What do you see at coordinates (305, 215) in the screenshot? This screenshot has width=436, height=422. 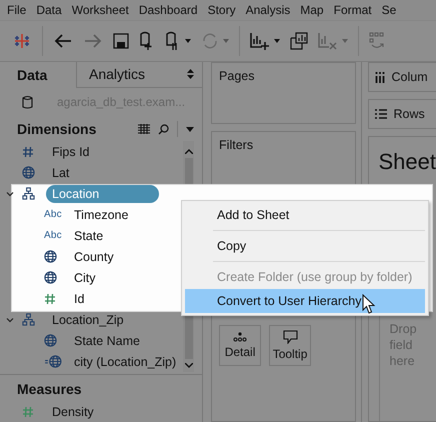 I see `context-menu-item: Add to Sheet` at bounding box center [305, 215].